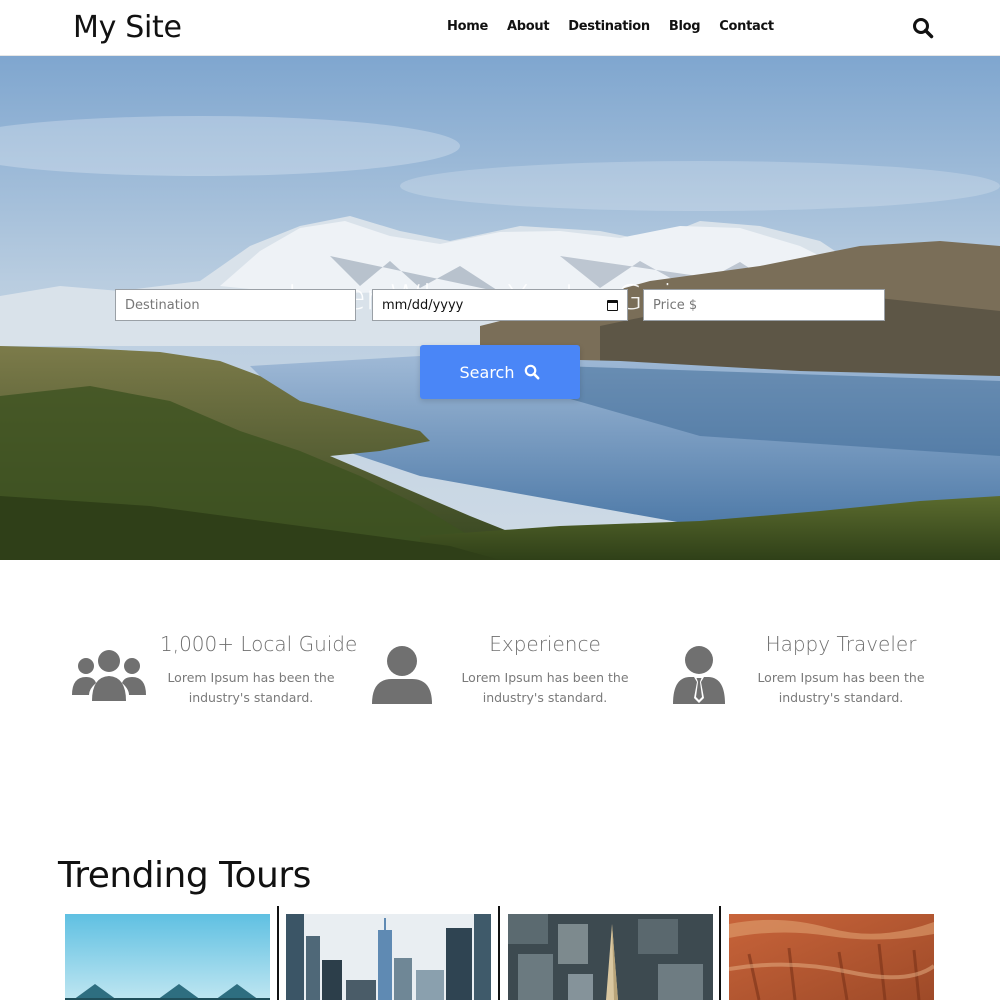 The image size is (1000, 1000). I want to click on date-input: mm/dd/yyyy, so click(500, 305).